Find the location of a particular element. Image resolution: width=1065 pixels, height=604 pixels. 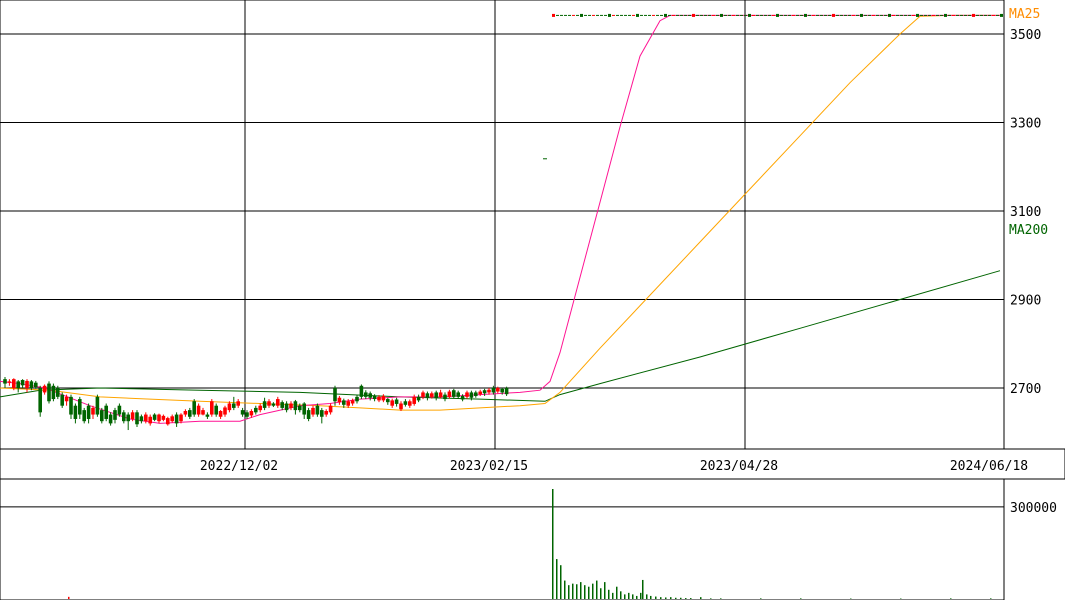

date-tick-label: 2023/02/15 is located at coordinates (489, 466).